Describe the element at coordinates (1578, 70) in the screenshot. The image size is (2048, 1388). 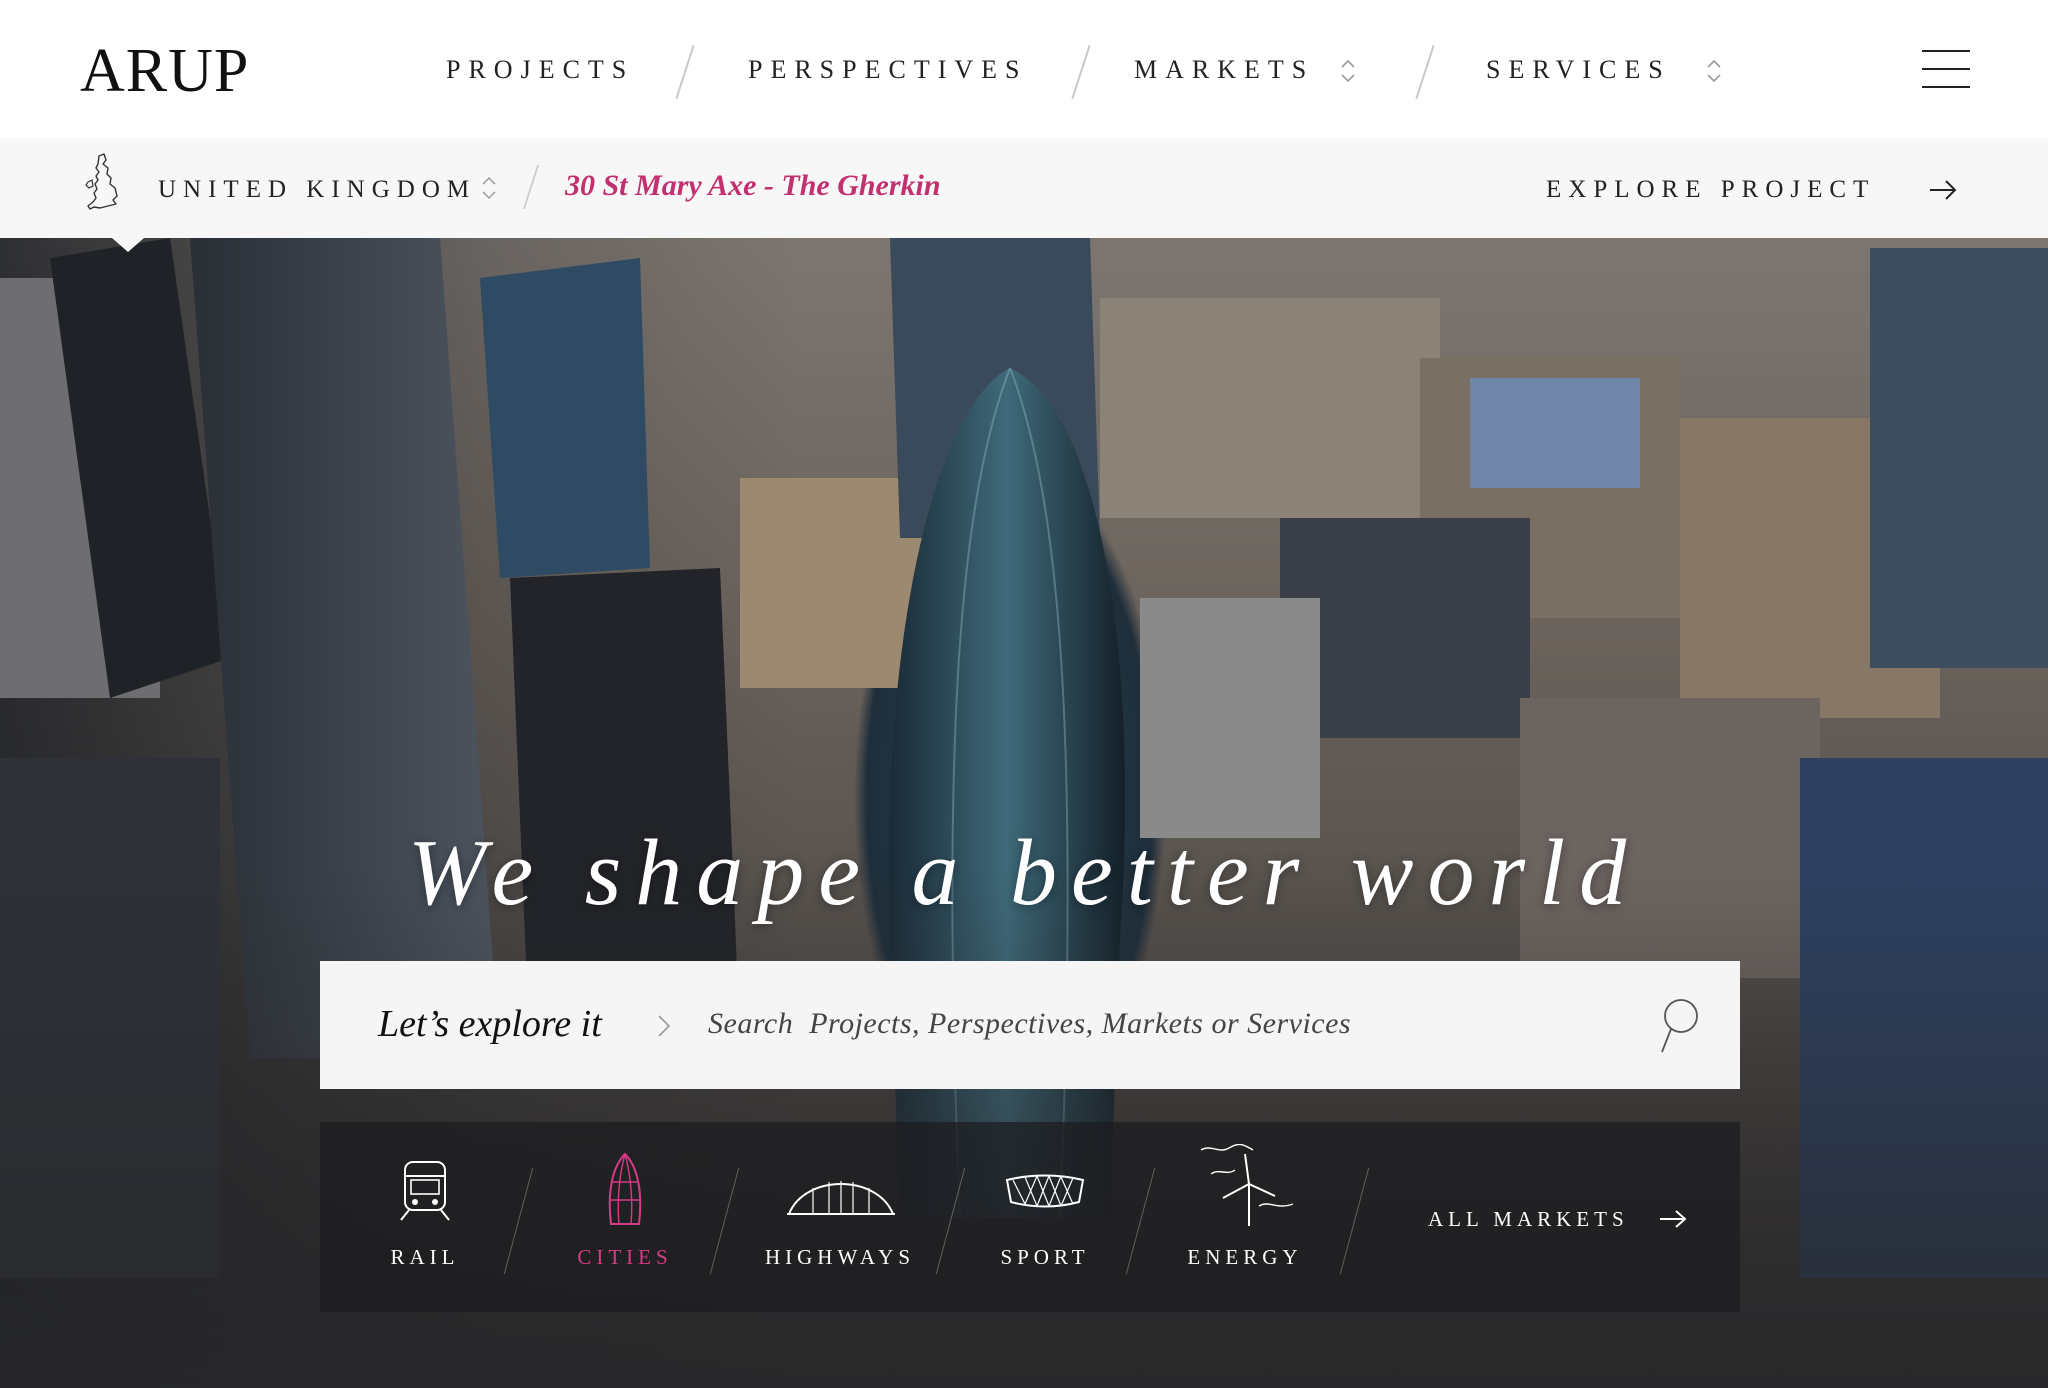
I see `nav-item-services: SERVICES` at that location.